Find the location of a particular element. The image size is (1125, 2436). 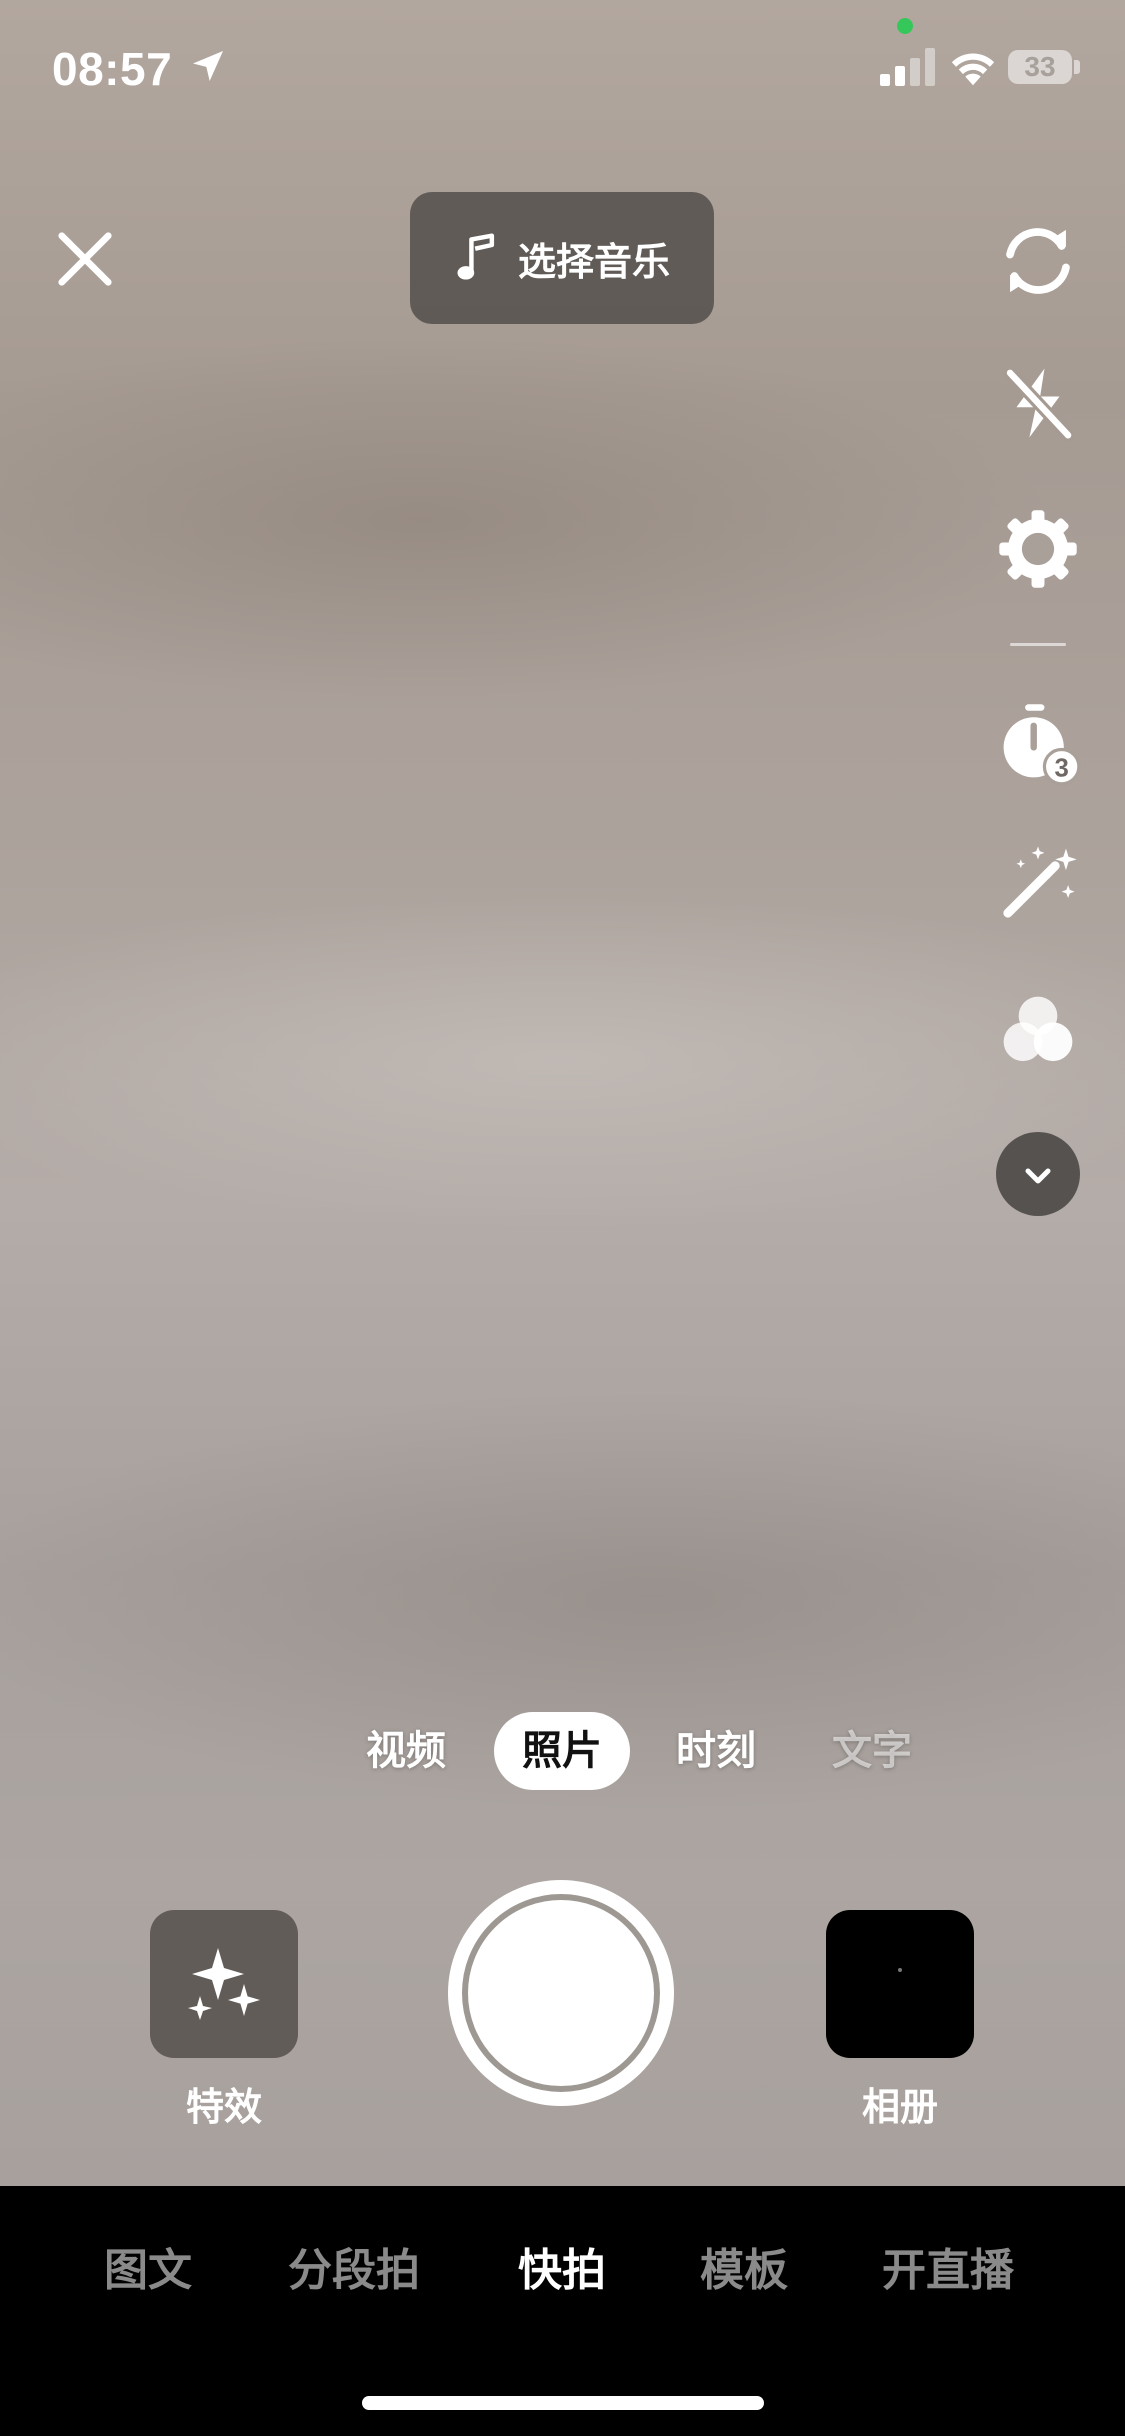

status-time: 08:57 is located at coordinates (112, 69).